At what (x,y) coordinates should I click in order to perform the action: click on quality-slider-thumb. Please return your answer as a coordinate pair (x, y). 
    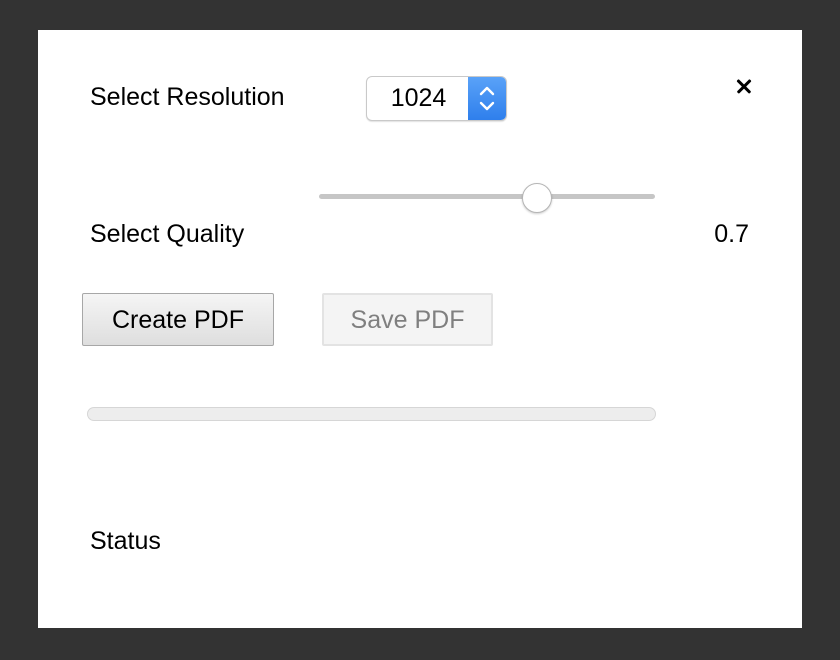
    Looking at the image, I should click on (537, 198).